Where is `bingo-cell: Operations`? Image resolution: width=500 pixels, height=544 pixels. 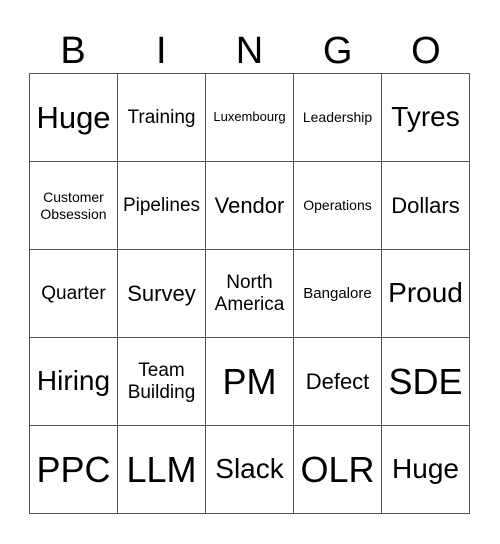
bingo-cell: Operations is located at coordinates (338, 206).